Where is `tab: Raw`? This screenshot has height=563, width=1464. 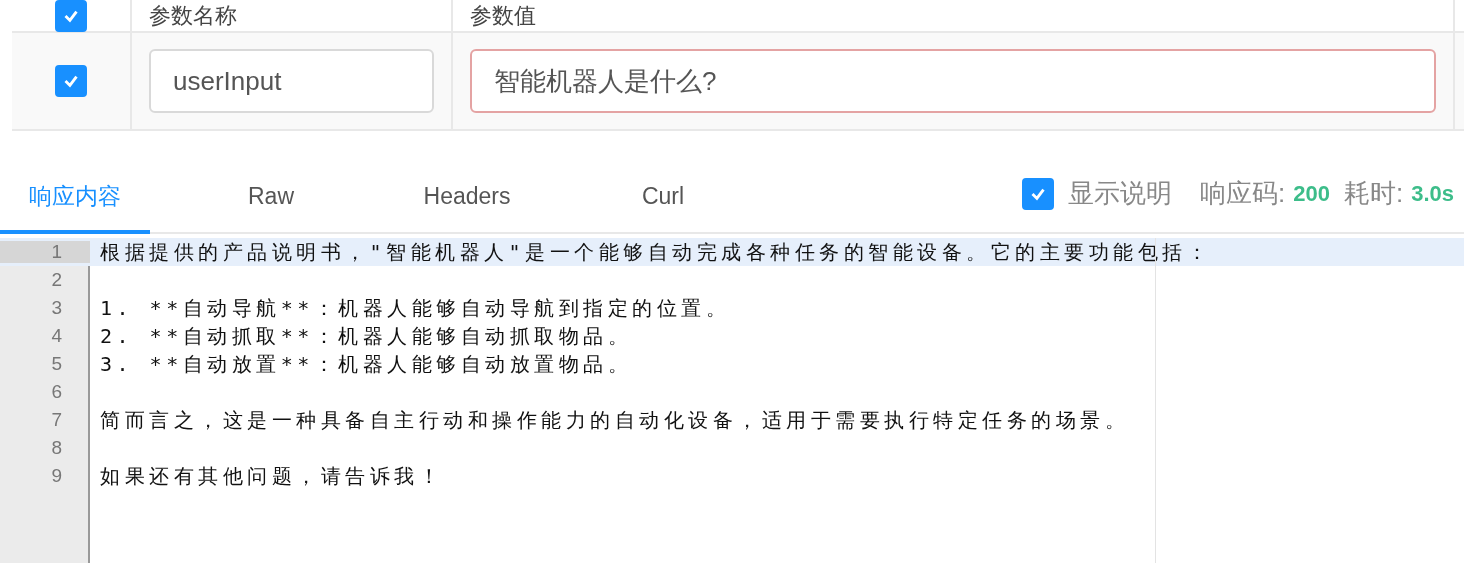
tab: Raw is located at coordinates (271, 196).